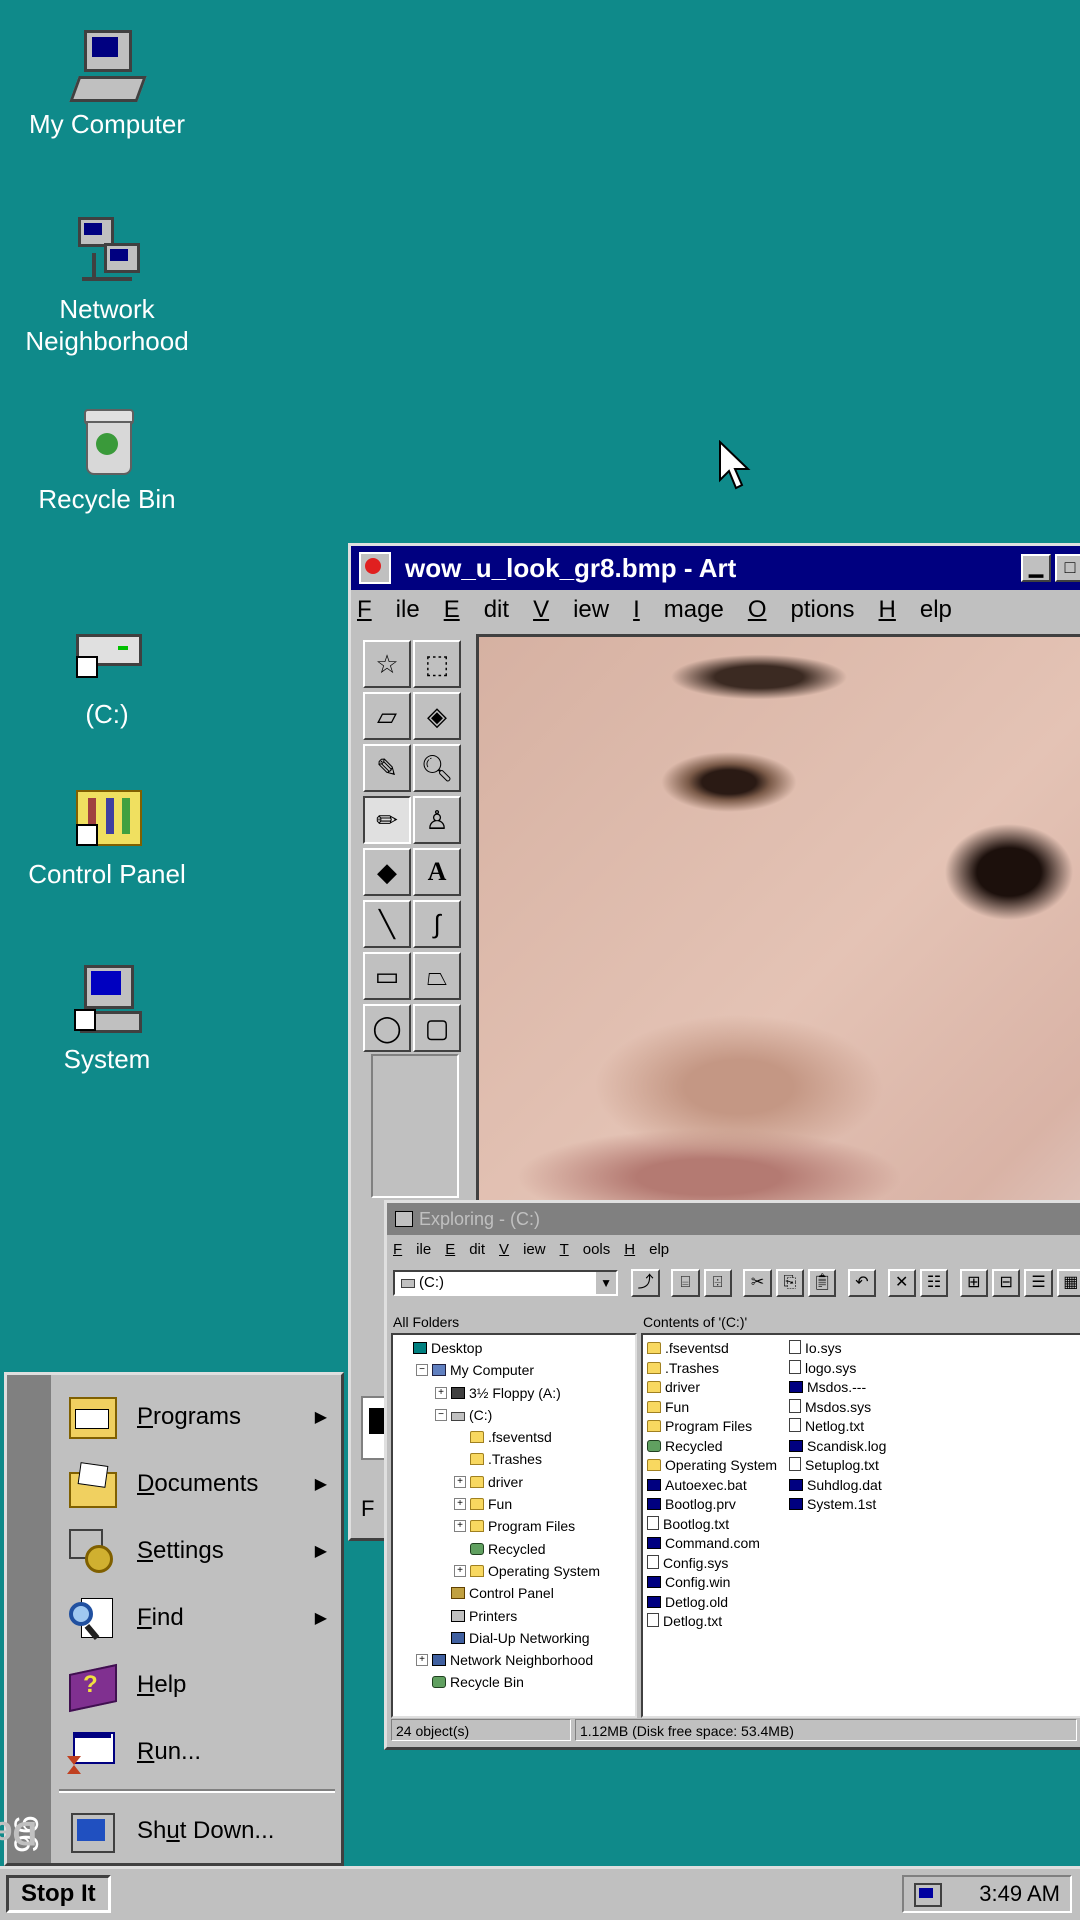 Image resolution: width=1080 pixels, height=1920 pixels. What do you see at coordinates (514, 1549) in the screenshot?
I see `tree-item: Recycled` at bounding box center [514, 1549].